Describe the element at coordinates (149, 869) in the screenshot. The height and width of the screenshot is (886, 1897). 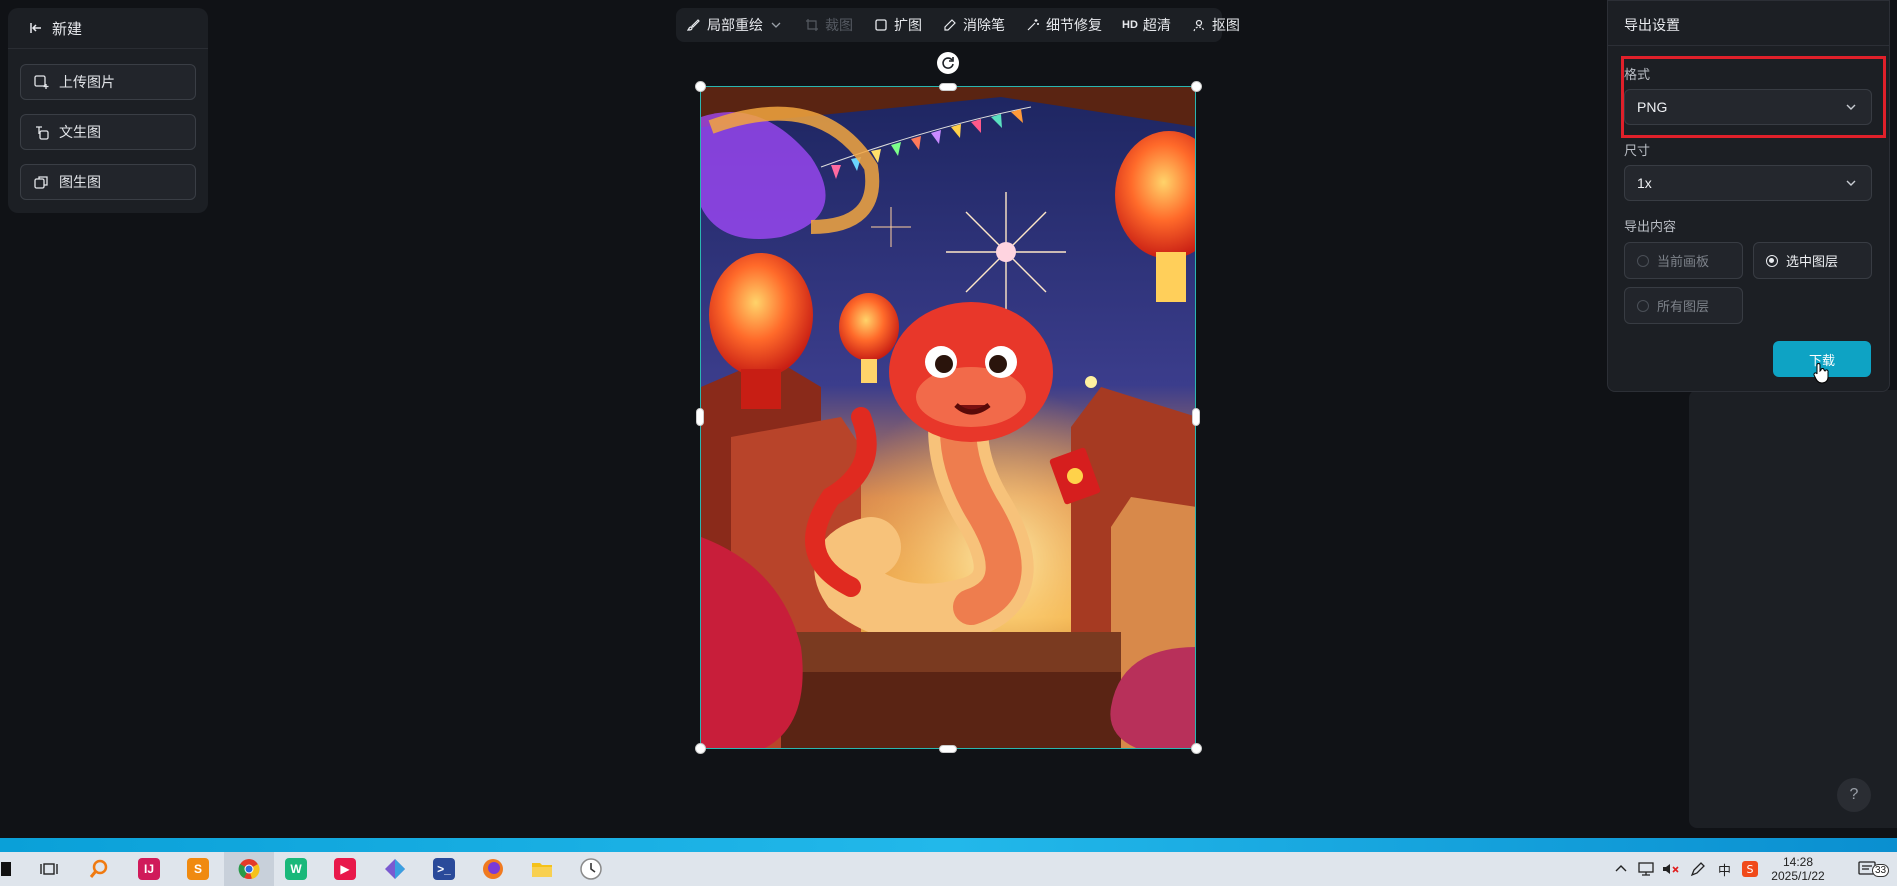
I see `jetbrains-app-icon: IJ` at that location.